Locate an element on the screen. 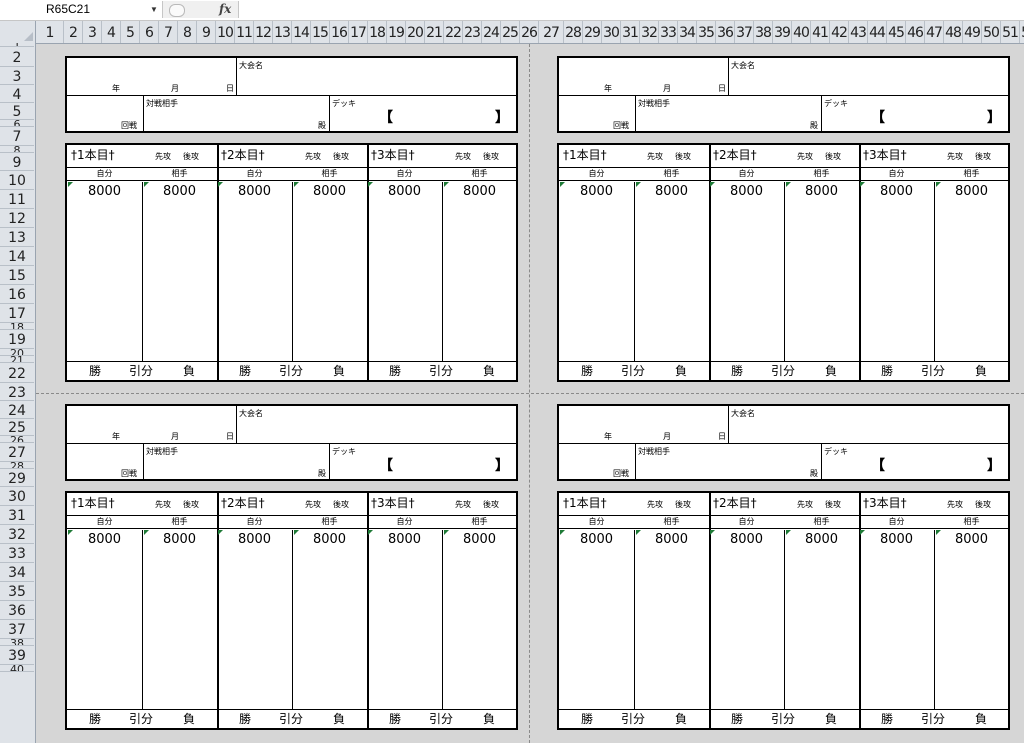 This screenshot has width=1024, height=743. column-header: 22 is located at coordinates (453, 32).